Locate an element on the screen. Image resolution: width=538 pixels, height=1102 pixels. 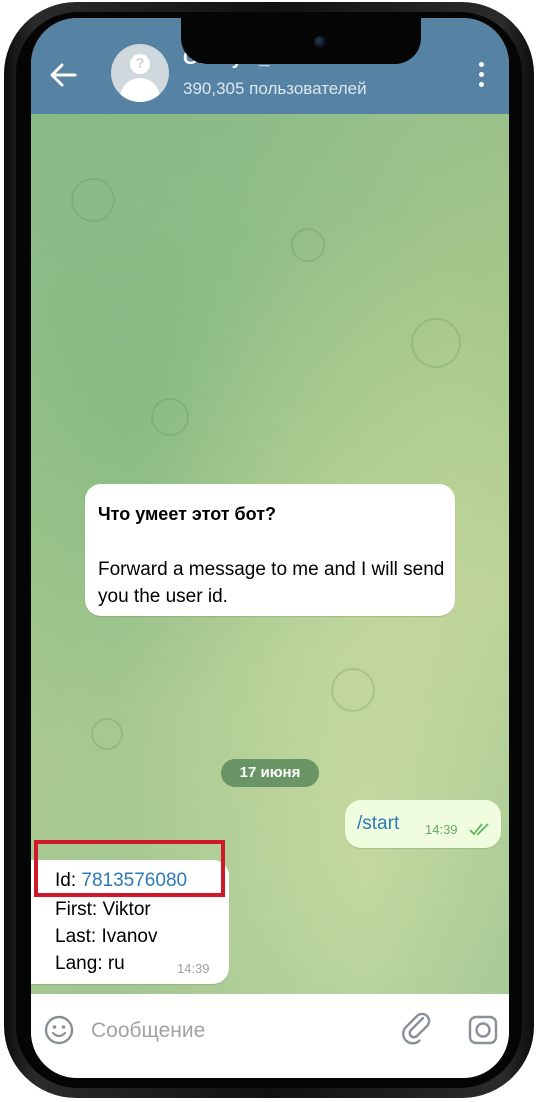
camera-icon is located at coordinates (483, 1030).